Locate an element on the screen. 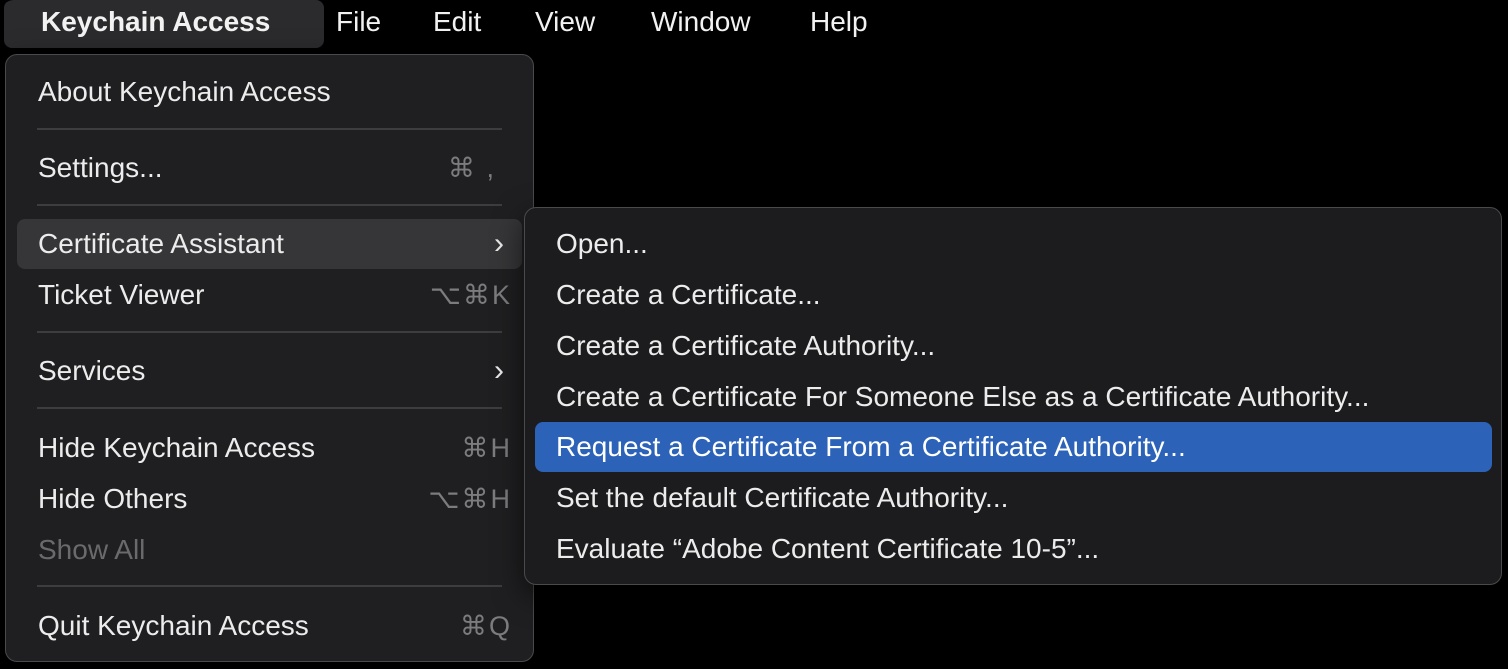 The width and height of the screenshot is (1508, 669). shortcut-hide: ⌘H is located at coordinates (486, 448).